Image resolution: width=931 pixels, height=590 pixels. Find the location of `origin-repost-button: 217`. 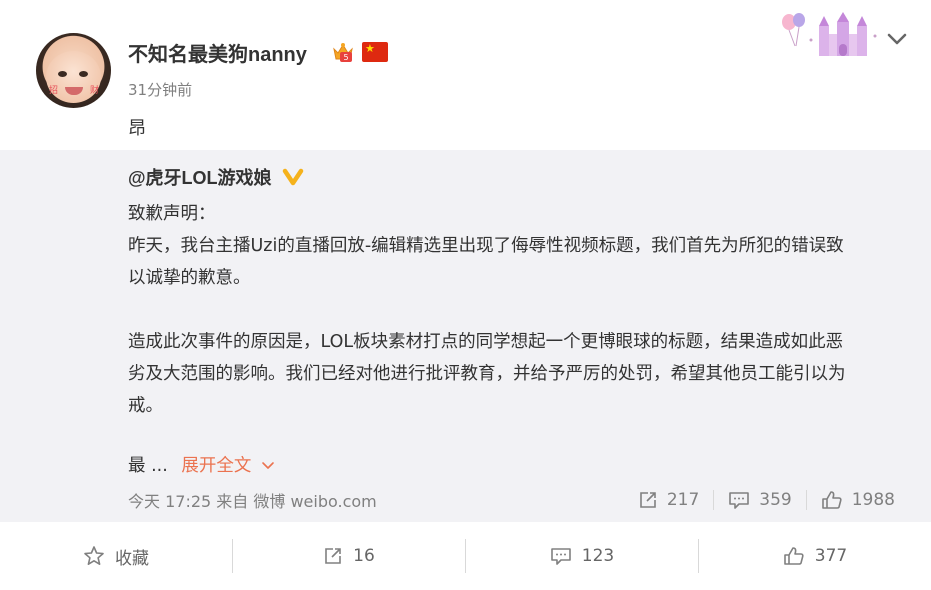

origin-repost-button: 217 is located at coordinates (668, 500).